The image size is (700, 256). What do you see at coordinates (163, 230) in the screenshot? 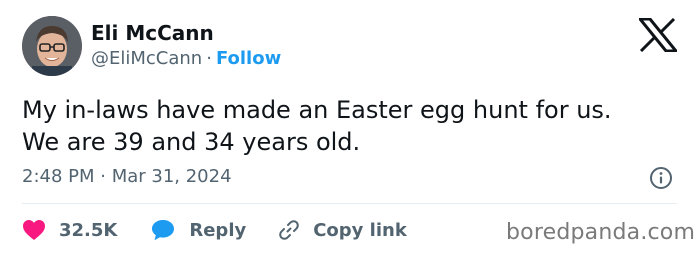
I see `speech-bubble-icon` at bounding box center [163, 230].